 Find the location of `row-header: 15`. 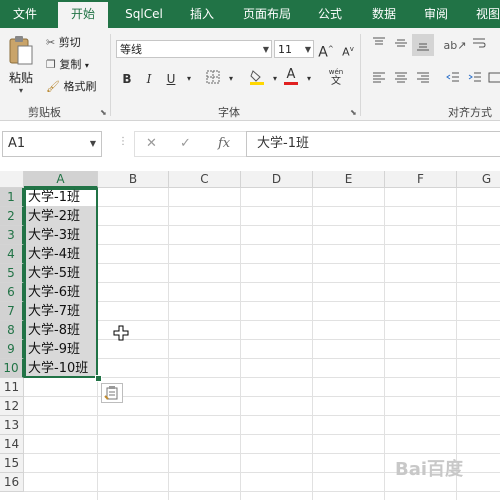

row-header: 15 is located at coordinates (12, 463).